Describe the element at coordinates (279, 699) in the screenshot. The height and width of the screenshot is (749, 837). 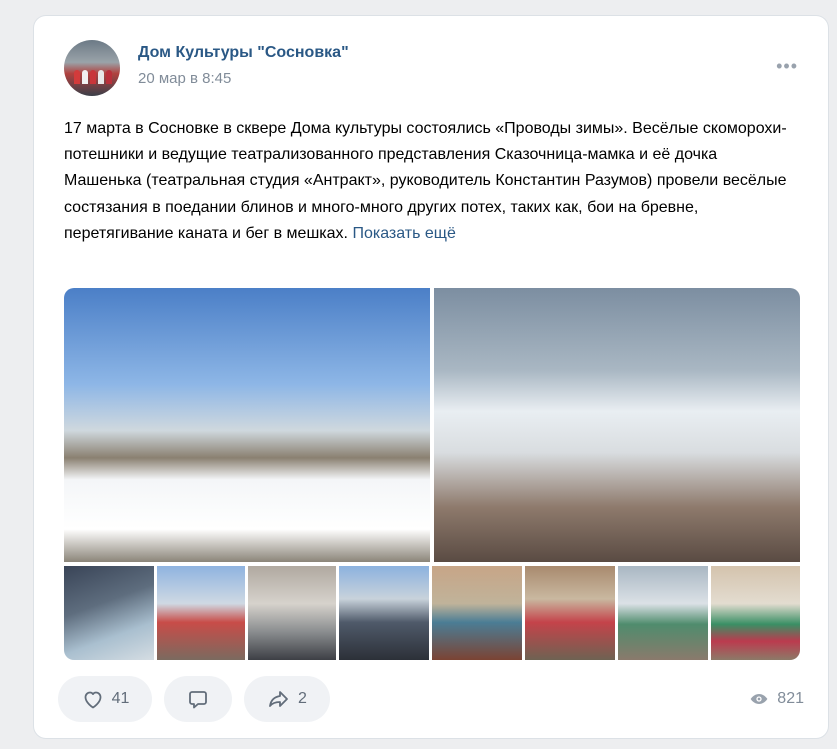
I see `share-arrow-icon` at that location.